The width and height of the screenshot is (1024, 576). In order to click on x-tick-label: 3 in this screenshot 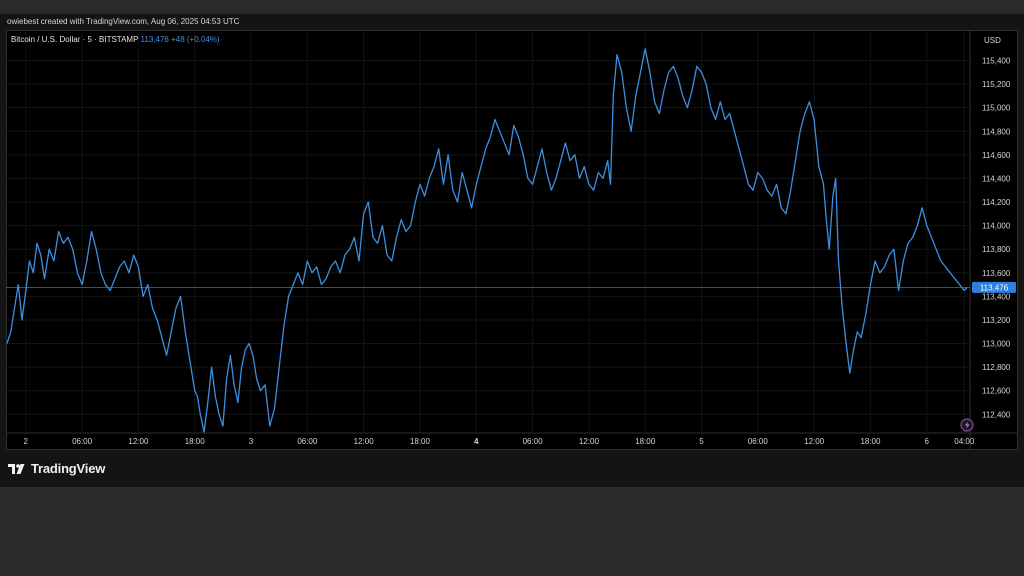, I will do `click(251, 441)`.